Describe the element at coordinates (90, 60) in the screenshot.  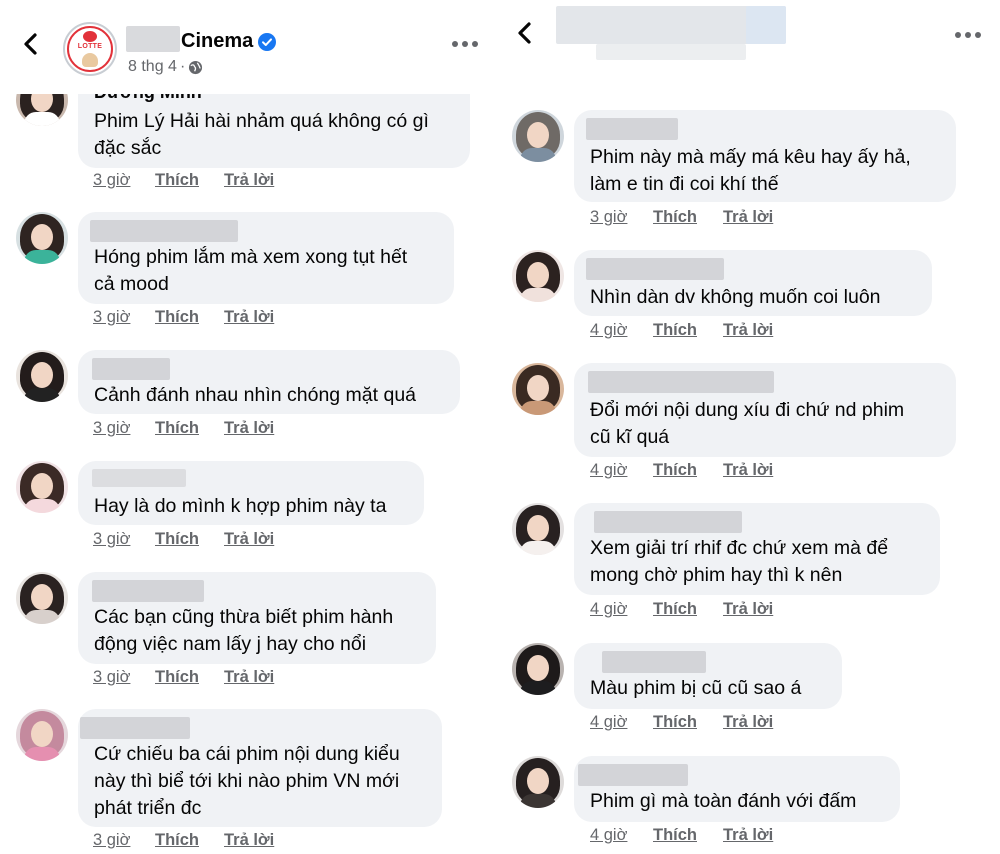
I see `logo-mascot-icon` at that location.